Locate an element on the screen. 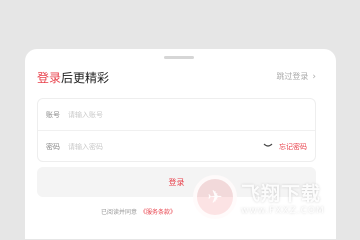 Image resolution: width=360 pixels, height=240 pixels. account-row: 账号 is located at coordinates (176, 115).